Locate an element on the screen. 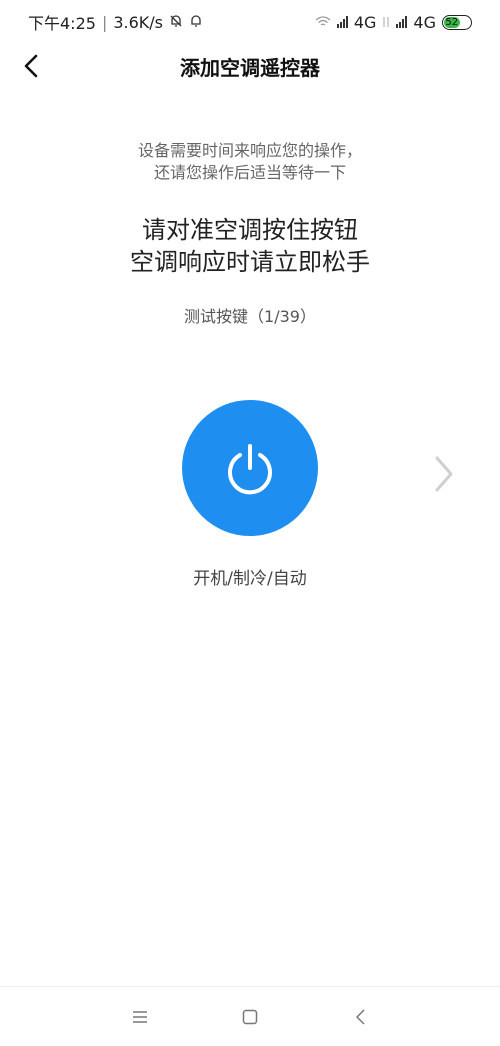  chevron-right-icon is located at coordinates (444, 474).